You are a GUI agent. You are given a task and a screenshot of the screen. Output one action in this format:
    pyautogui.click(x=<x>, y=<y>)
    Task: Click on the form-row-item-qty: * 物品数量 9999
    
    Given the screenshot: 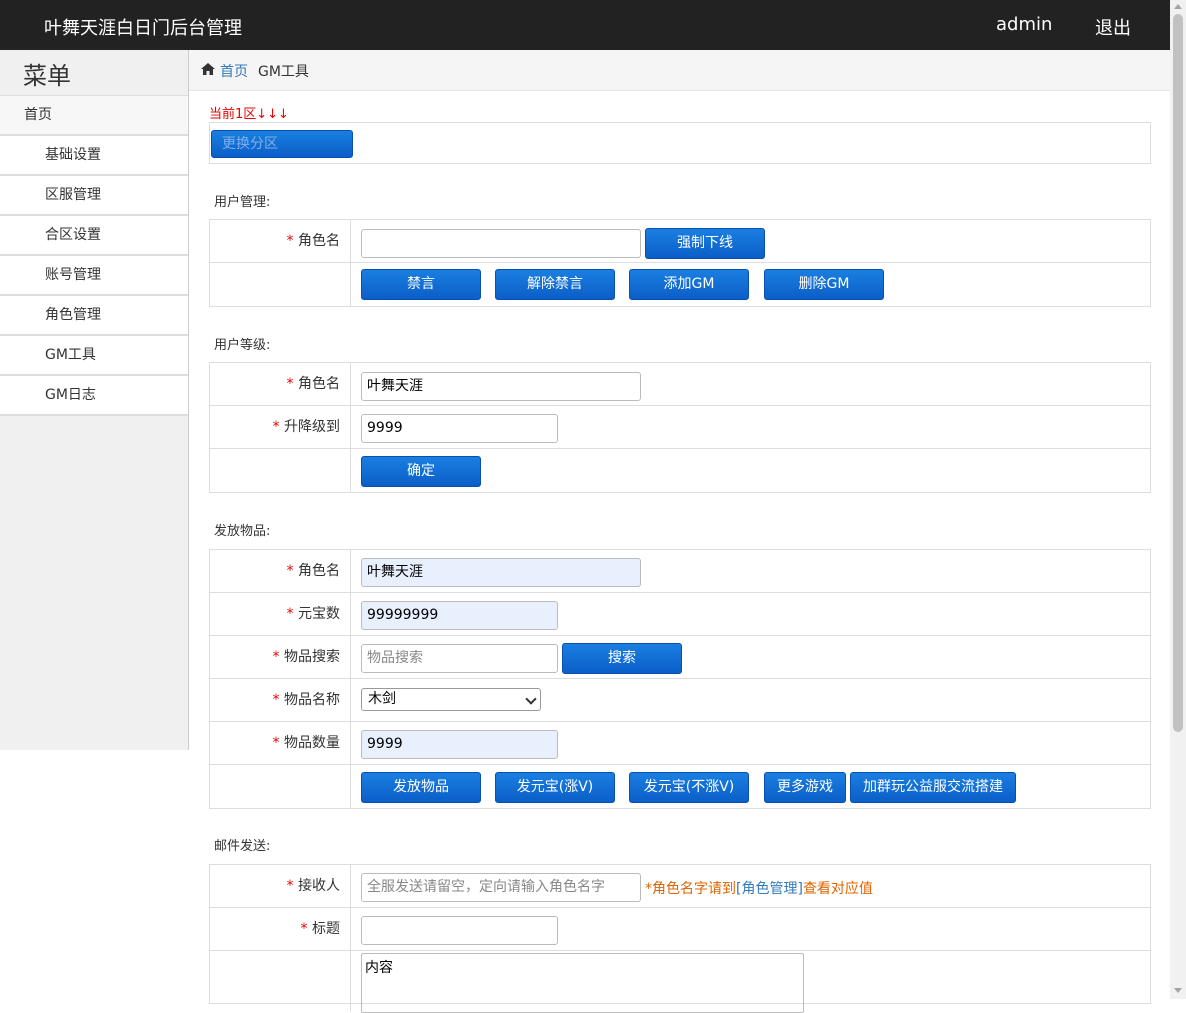 What is the action you would take?
    pyautogui.click(x=680, y=743)
    